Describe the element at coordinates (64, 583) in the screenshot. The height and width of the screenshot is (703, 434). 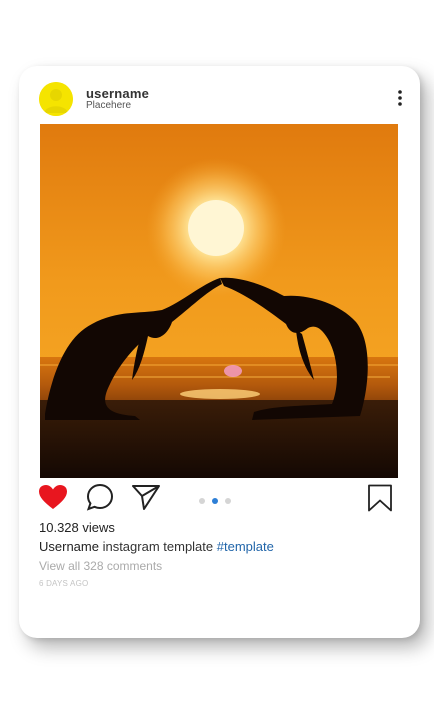
I see `post-timestamp: 6 DAYS AGO` at that location.